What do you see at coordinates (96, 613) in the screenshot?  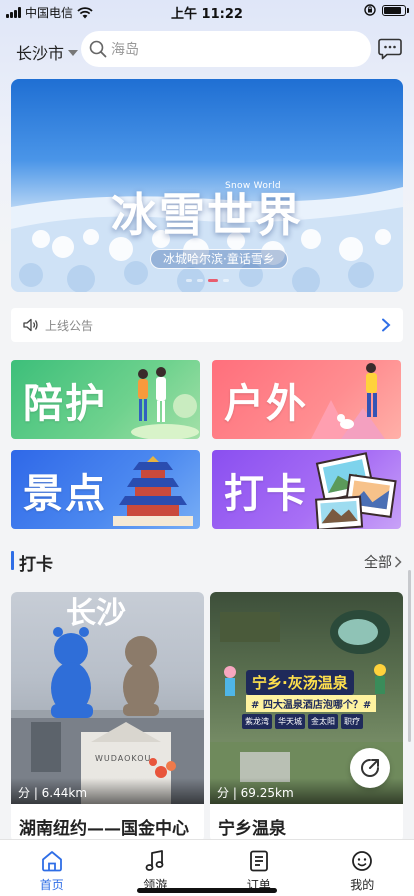 I see `card-overlay-text: 长沙` at bounding box center [96, 613].